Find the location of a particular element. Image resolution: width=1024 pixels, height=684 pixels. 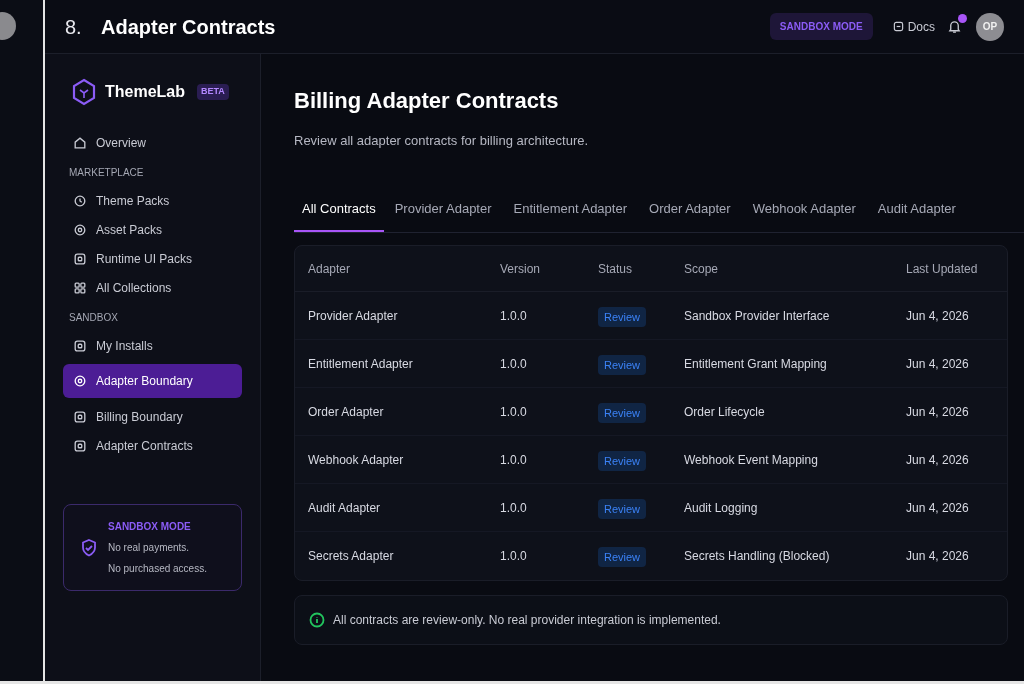

nav-item: Overview is located at coordinates (152, 142).